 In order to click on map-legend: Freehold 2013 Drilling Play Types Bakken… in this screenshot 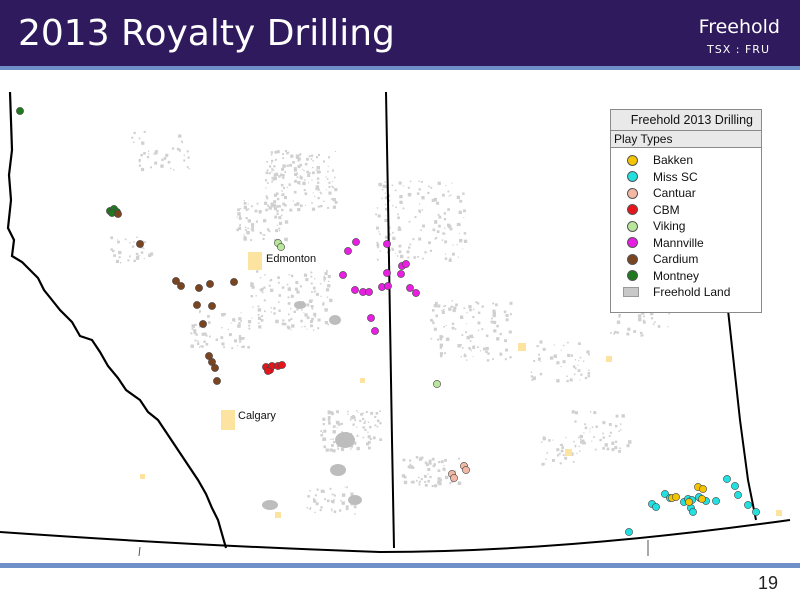, I will do `click(686, 211)`.